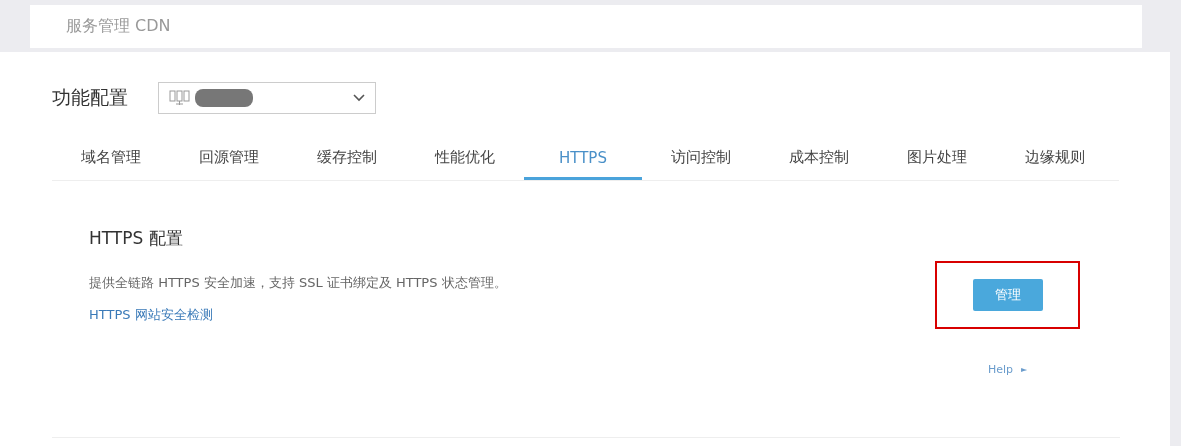 The height and width of the screenshot is (446, 1181). I want to click on config-label: 功能配置, so click(90, 97).